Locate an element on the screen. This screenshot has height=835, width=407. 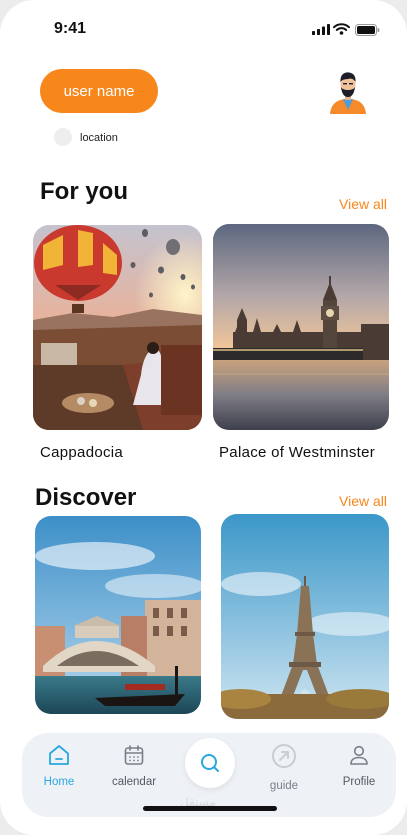
nav-calendar: calendar is located at coordinates (134, 764).